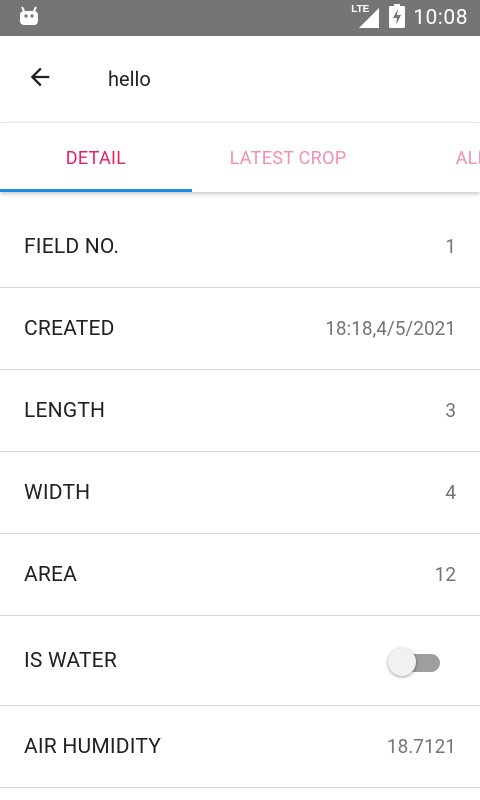  Describe the element at coordinates (93, 746) in the screenshot. I see `row-label: AIR HUMIDITY` at that location.